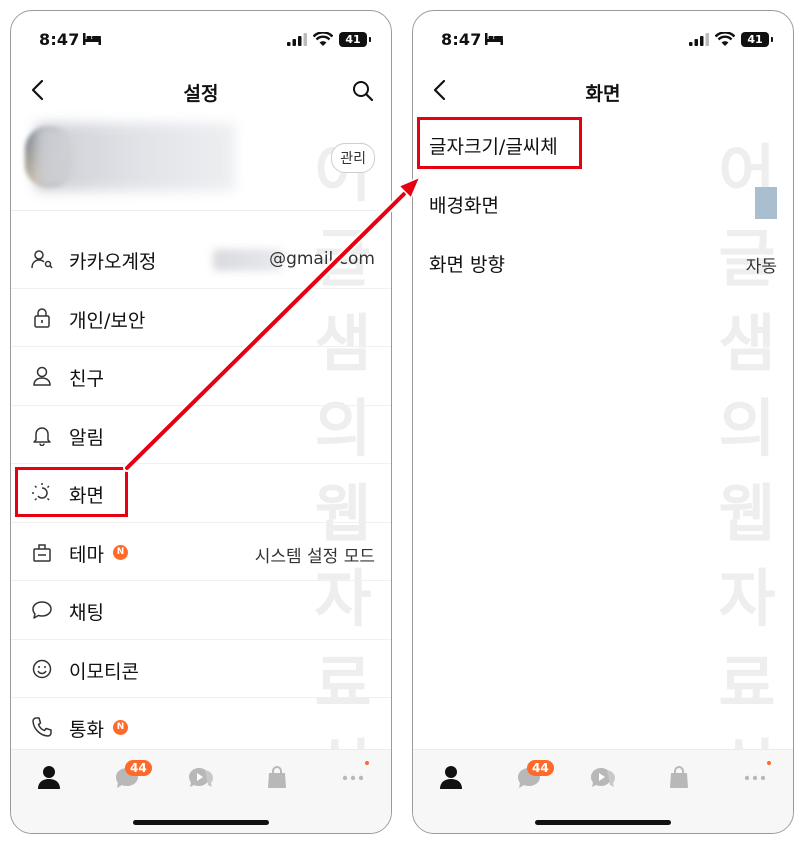  I want to click on menu-label: 카카오계정, so click(113, 262).